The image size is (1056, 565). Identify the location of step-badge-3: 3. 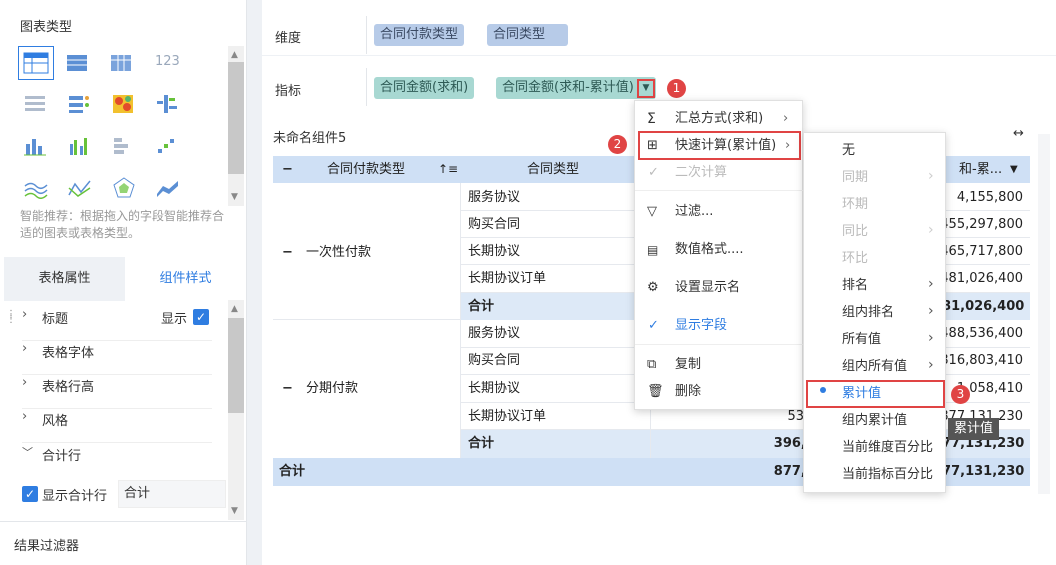
(960, 394).